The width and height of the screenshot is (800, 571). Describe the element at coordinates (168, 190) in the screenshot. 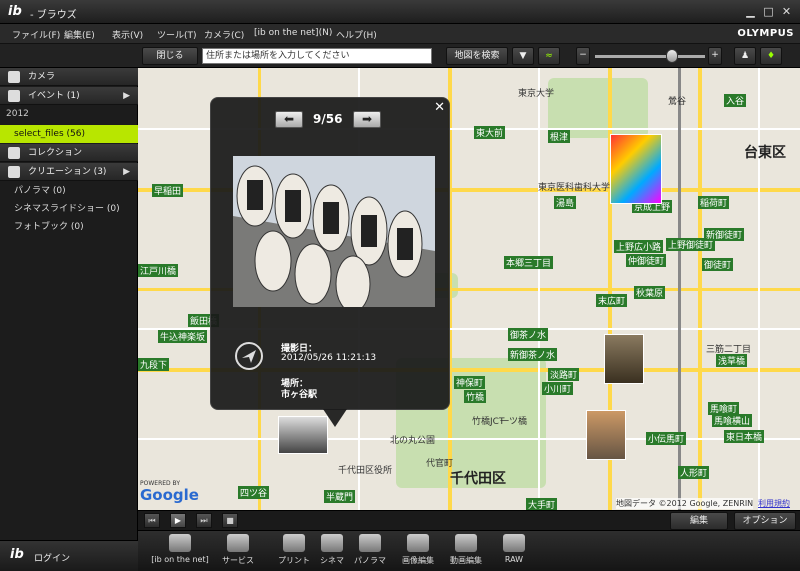

I see `station-label: 早稲田` at that location.